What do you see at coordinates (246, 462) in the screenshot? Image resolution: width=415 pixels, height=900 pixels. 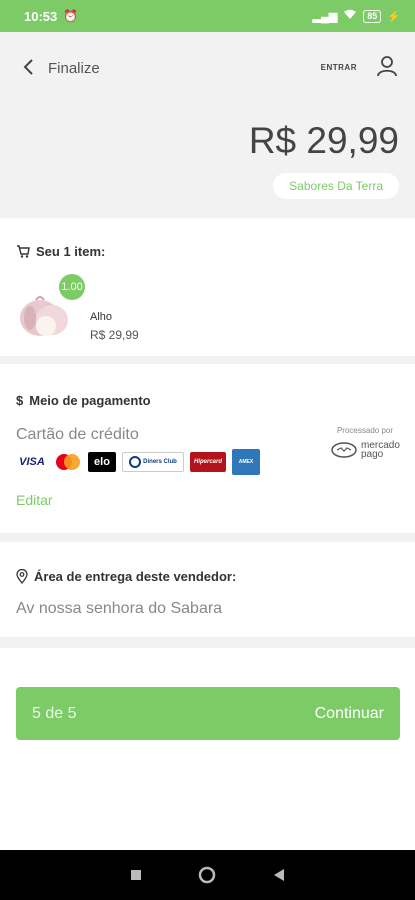 I see `amex-logo: AMEX` at bounding box center [246, 462].